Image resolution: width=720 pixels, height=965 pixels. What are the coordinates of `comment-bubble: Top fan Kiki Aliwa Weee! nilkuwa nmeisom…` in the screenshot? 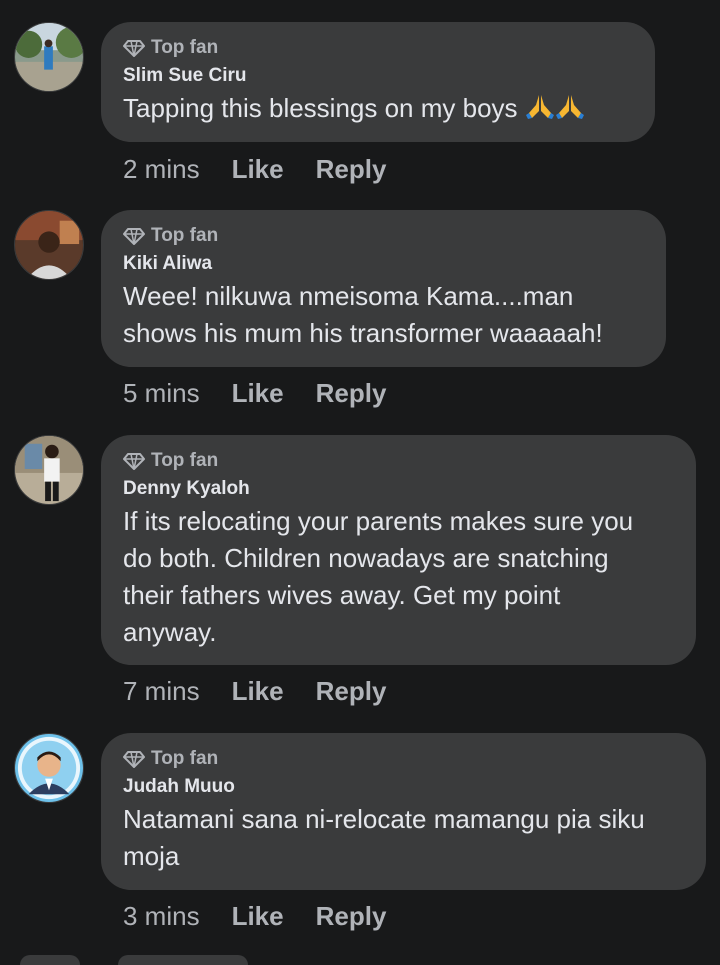 It's located at (383, 288).